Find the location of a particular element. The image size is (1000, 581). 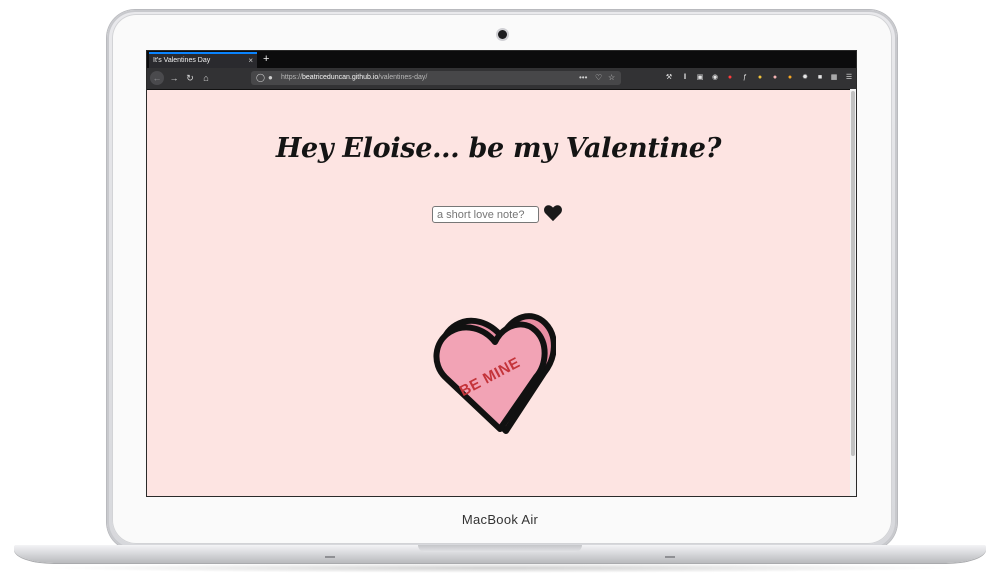

extension-icon: ▦ is located at coordinates (834, 78).